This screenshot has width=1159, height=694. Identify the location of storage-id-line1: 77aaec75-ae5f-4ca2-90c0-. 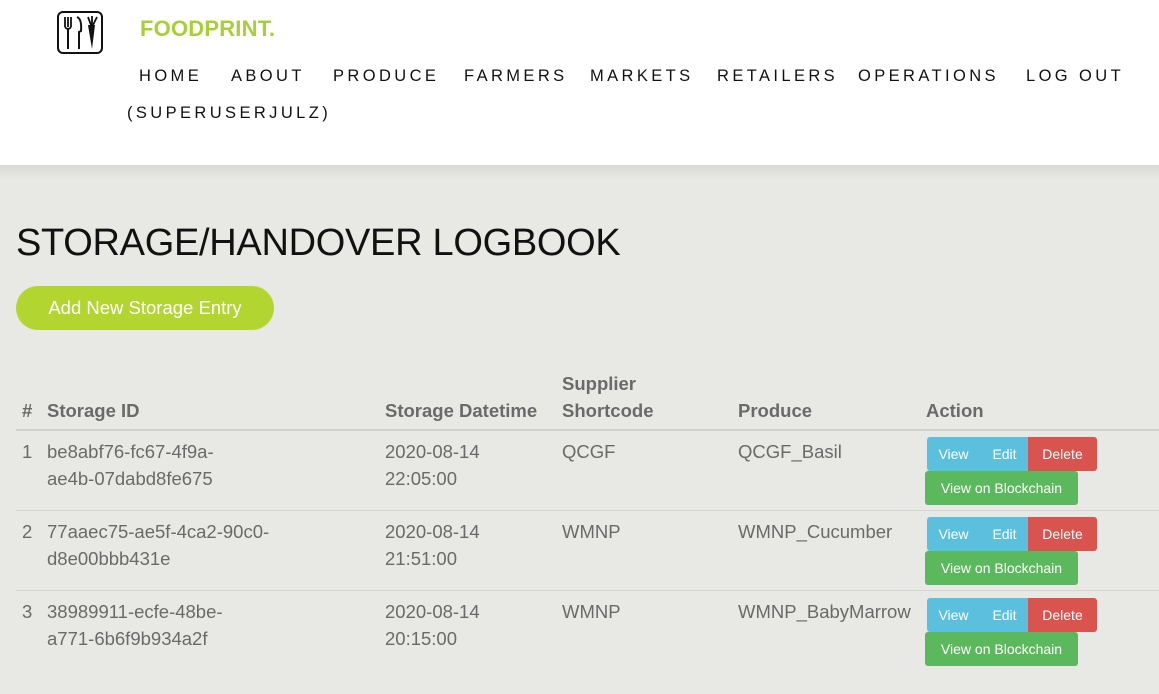
(158, 531).